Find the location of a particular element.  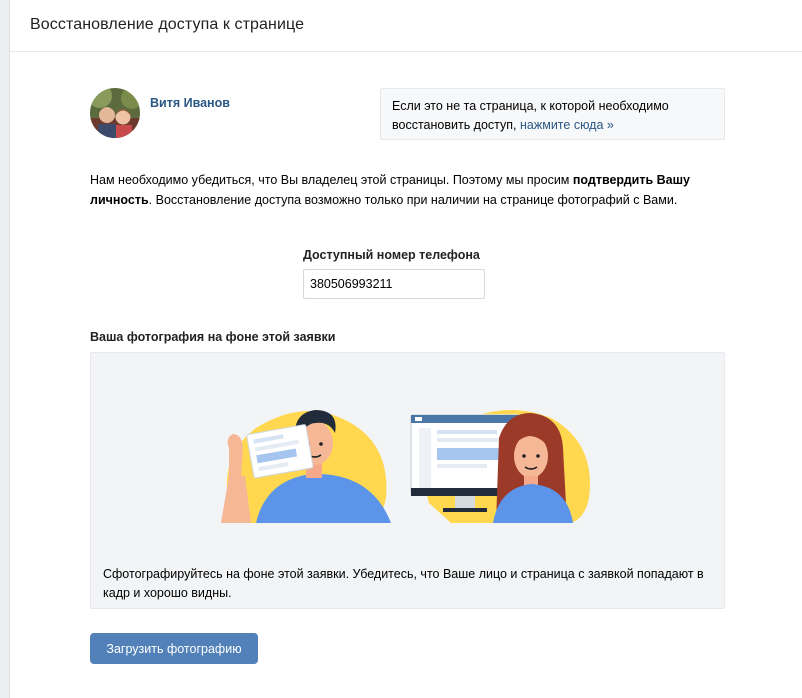

phone-field-group: Доступный номер телефона is located at coordinates (394, 273).